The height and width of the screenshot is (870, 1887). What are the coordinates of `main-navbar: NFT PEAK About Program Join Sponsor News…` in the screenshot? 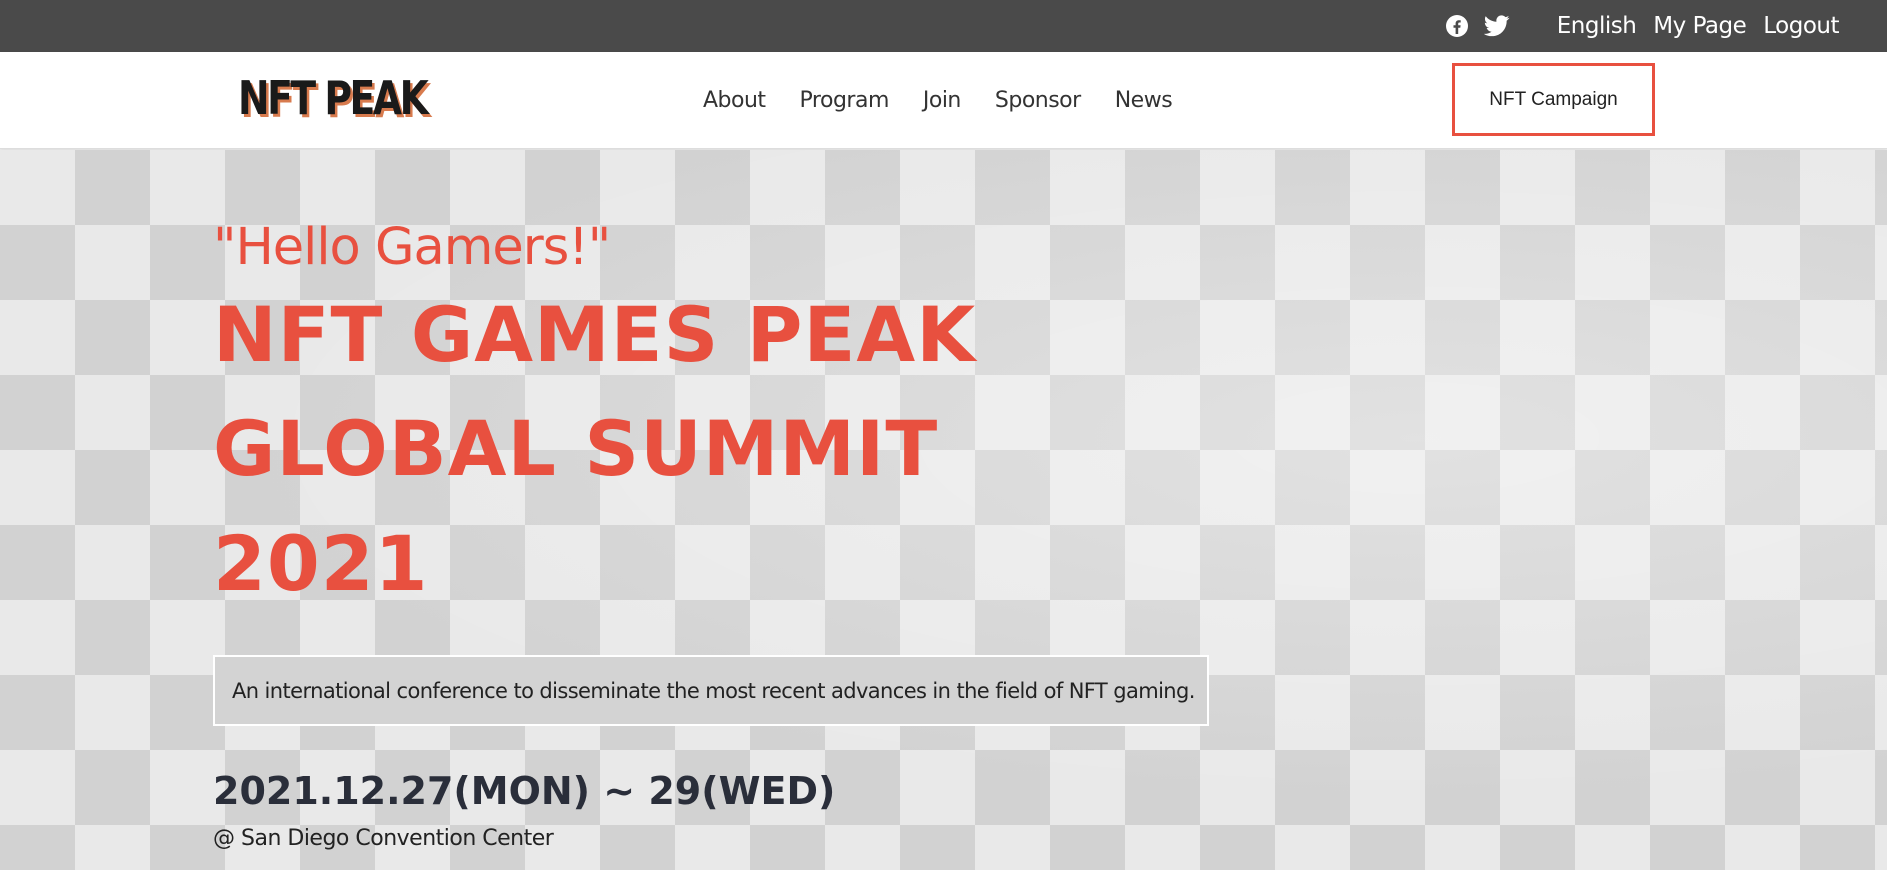 It's located at (943, 100).